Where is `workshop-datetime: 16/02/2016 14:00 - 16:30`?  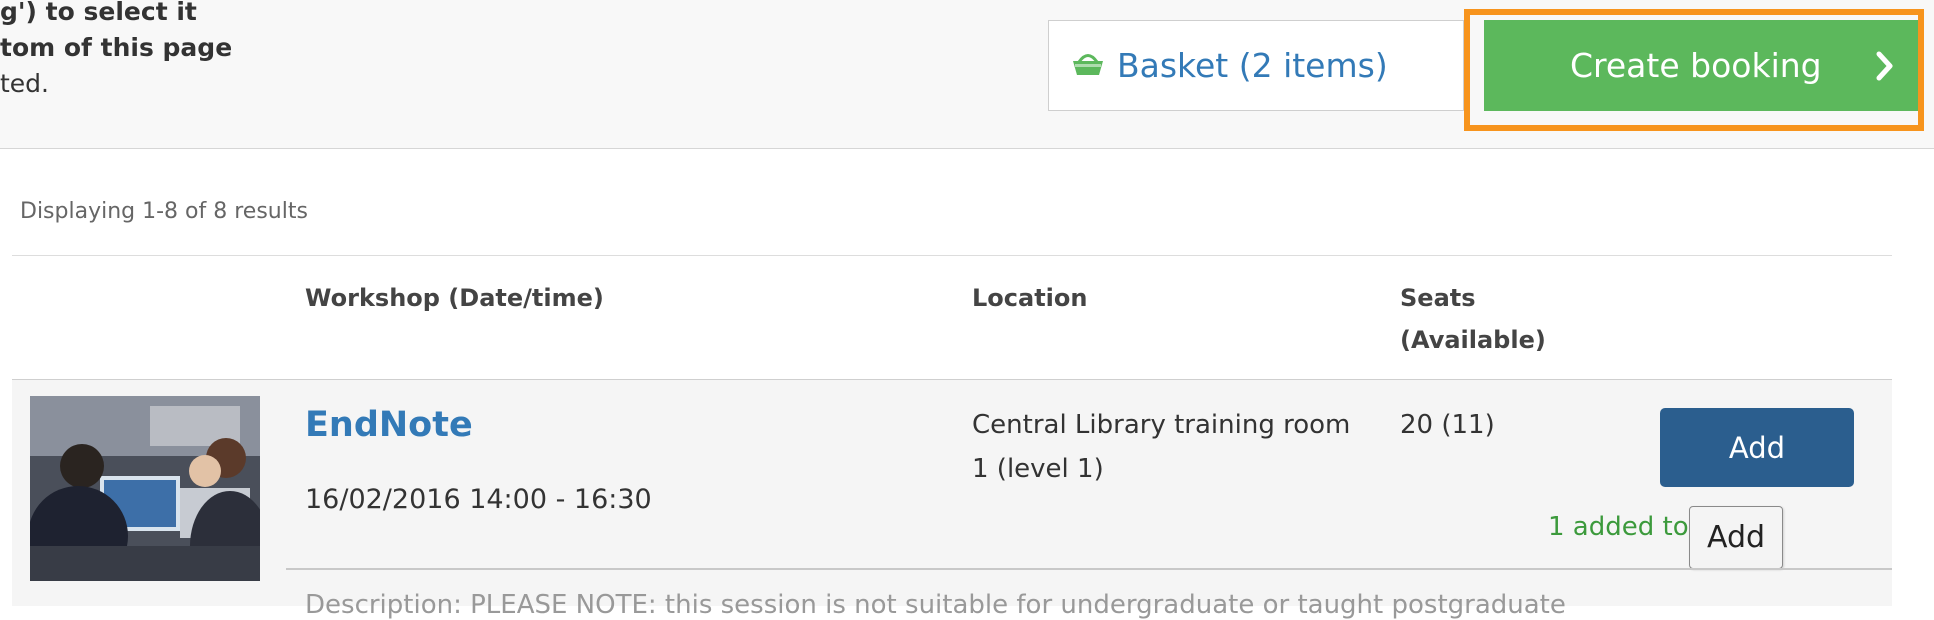
workshop-datetime: 16/02/2016 14:00 - 16:30 is located at coordinates (478, 499).